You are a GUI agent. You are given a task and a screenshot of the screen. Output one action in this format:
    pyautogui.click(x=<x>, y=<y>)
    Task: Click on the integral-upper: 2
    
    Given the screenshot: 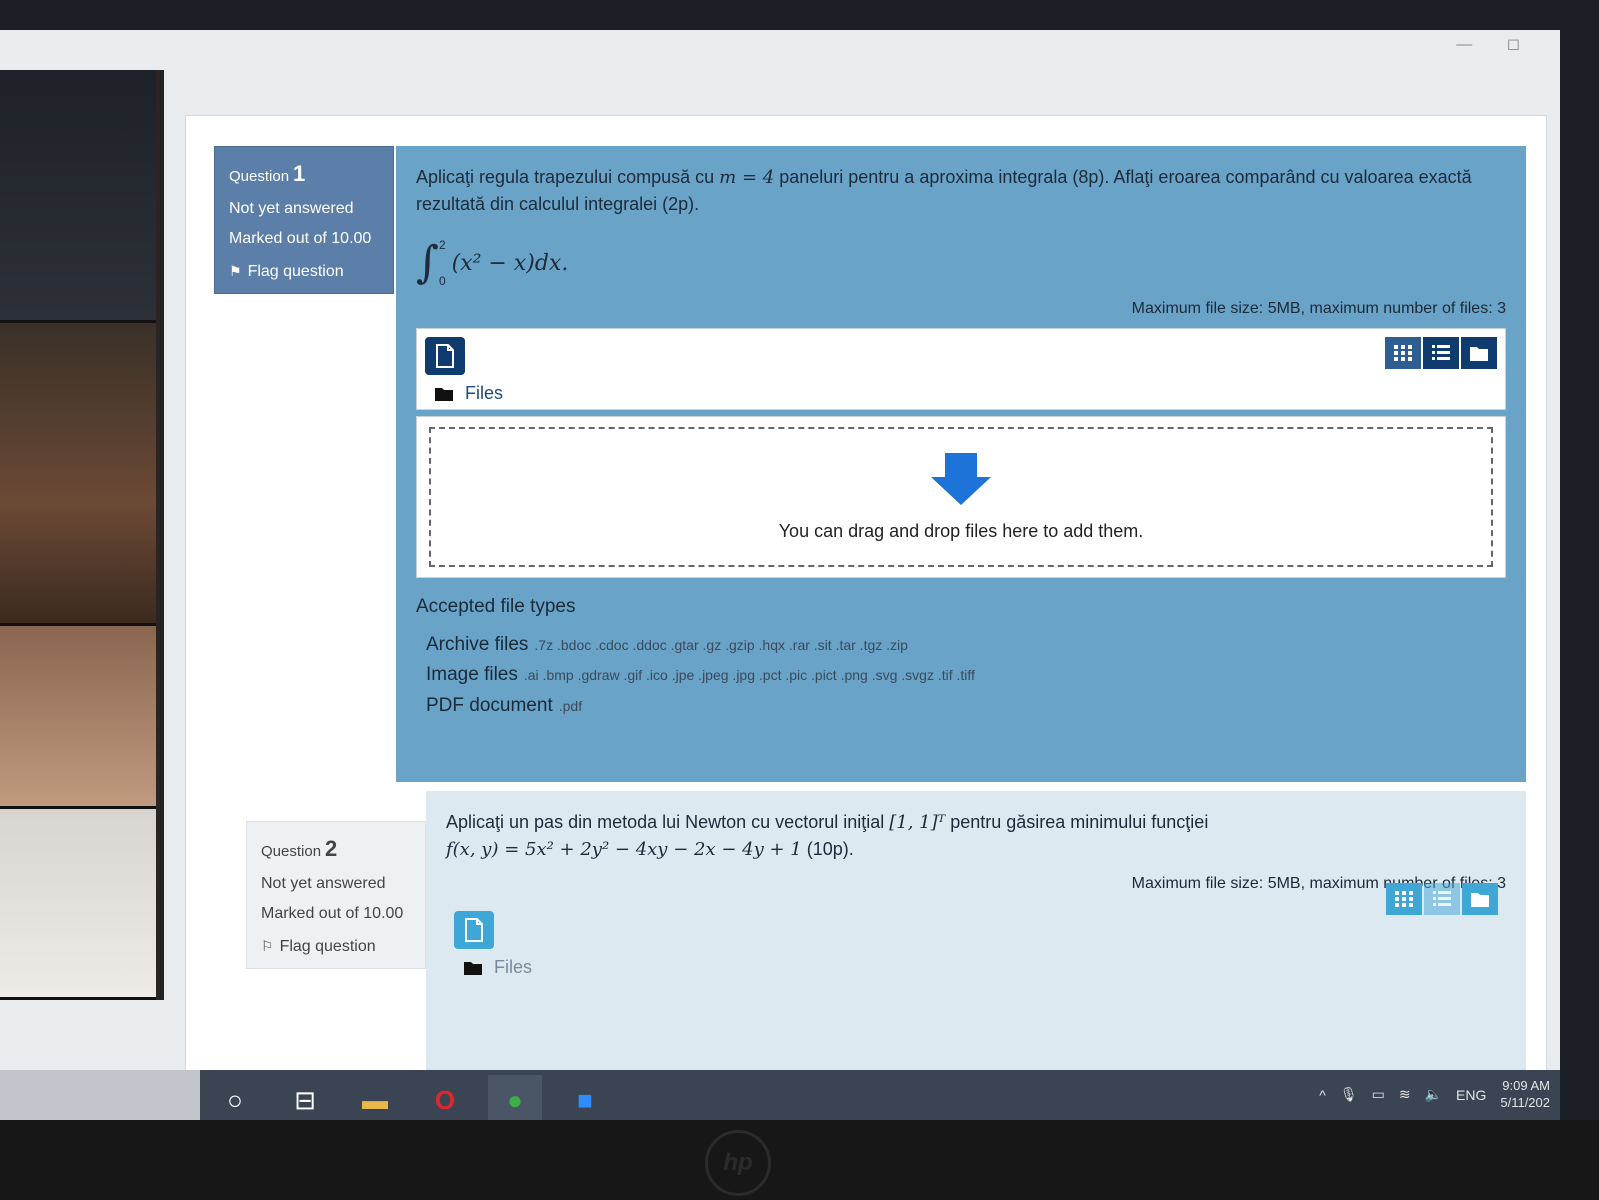 What is the action you would take?
    pyautogui.click(x=442, y=245)
    